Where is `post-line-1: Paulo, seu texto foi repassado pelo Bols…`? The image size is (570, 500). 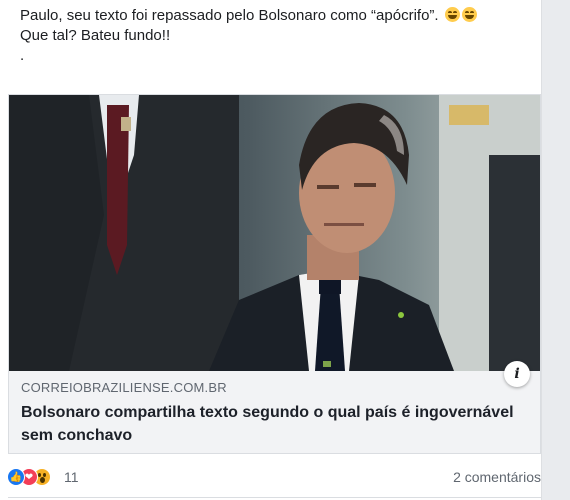 post-line-1: Paulo, seu texto foi repassado pelo Bols… is located at coordinates (270, 16).